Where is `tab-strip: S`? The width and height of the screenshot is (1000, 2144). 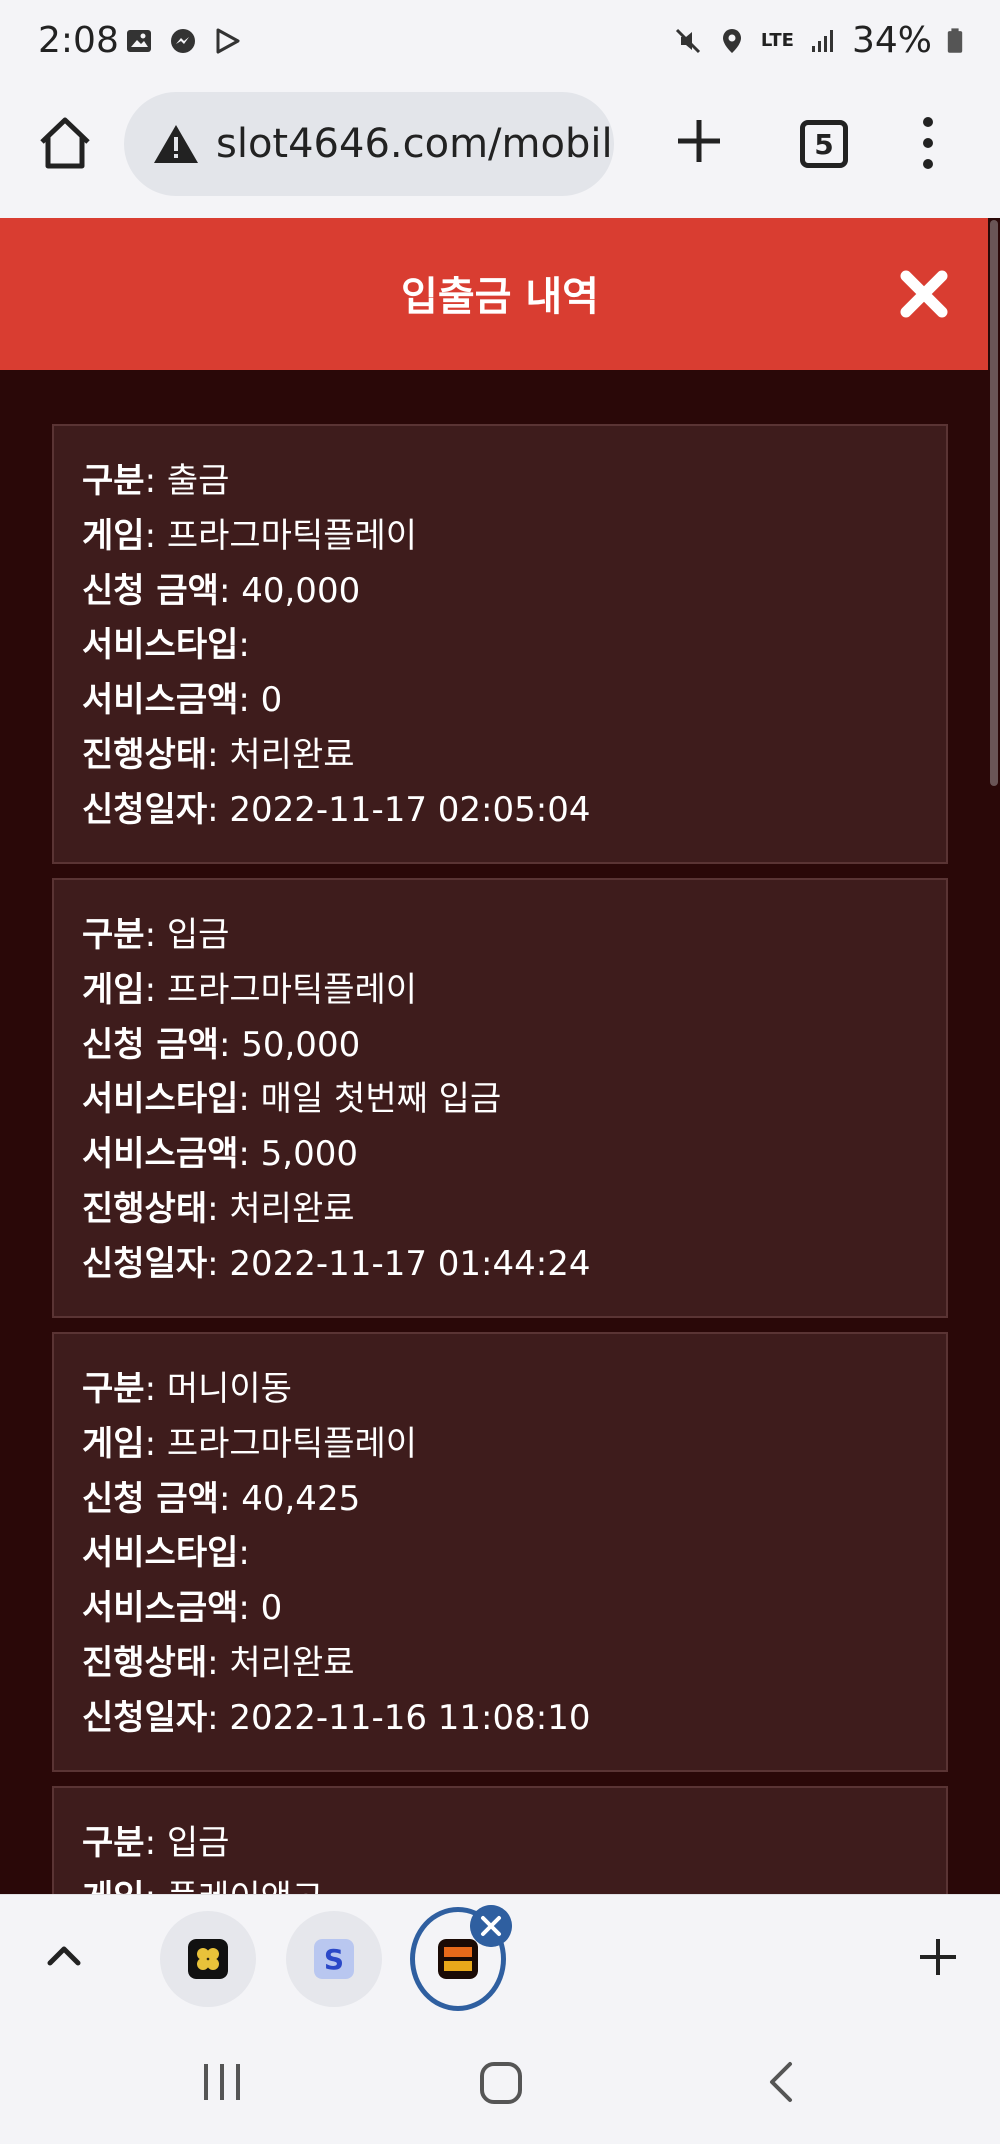
tab-strip: S is located at coordinates (500, 1957).